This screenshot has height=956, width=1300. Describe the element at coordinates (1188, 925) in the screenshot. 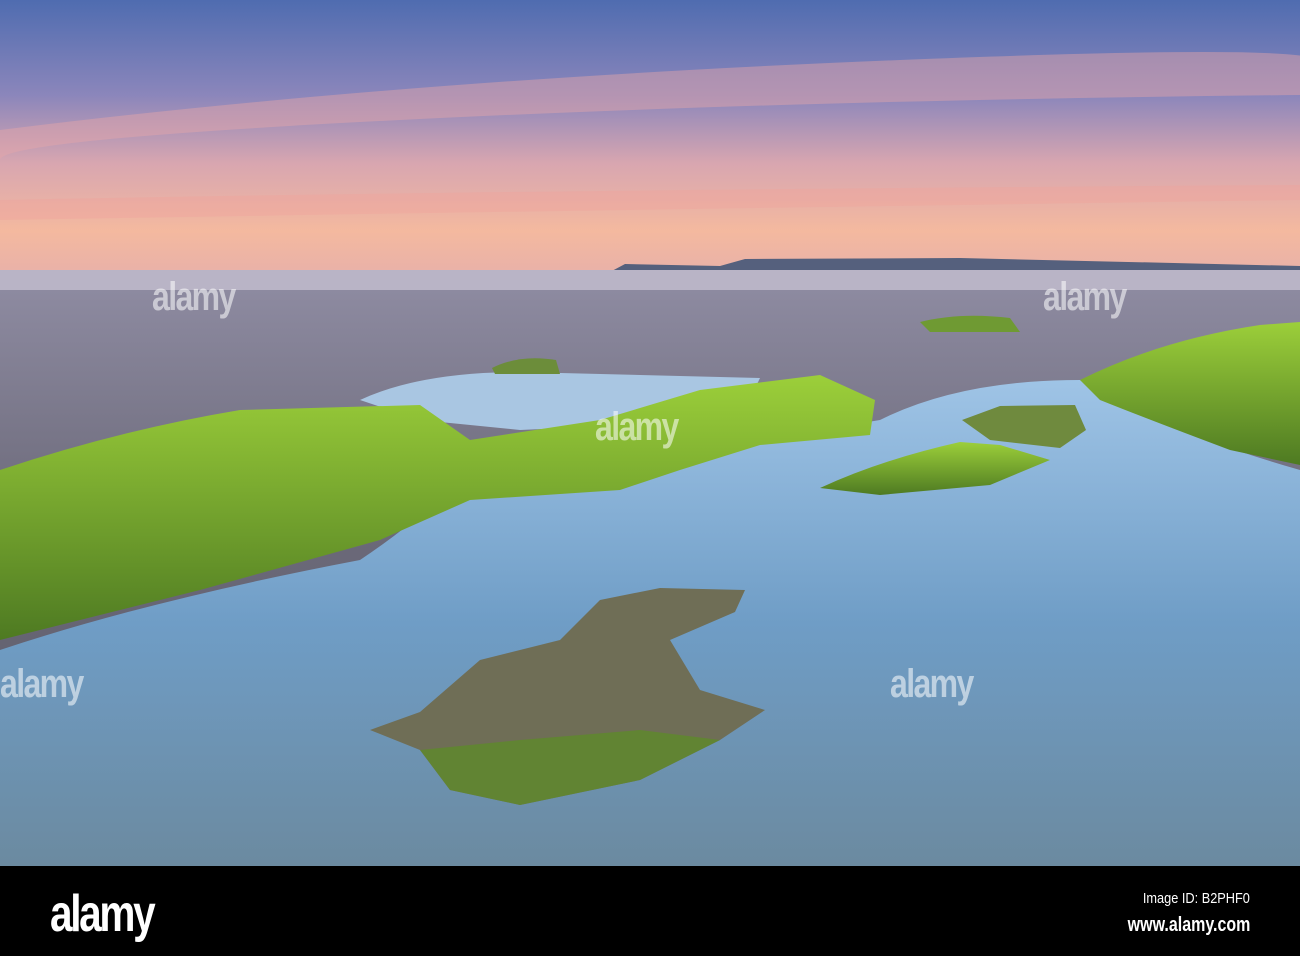

I see `site-url: www.alamy.com` at that location.